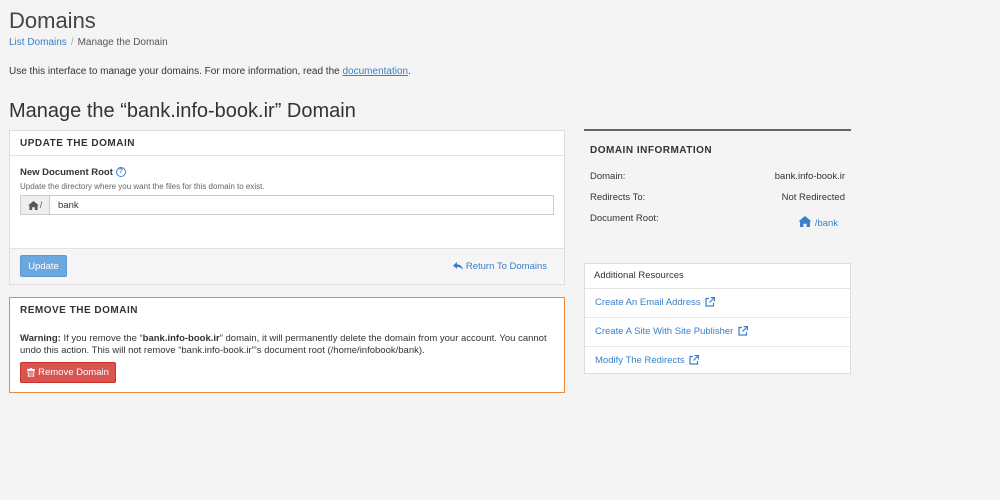  Describe the element at coordinates (813, 197) in the screenshot. I see `redirects-value: Not Redirected` at that location.